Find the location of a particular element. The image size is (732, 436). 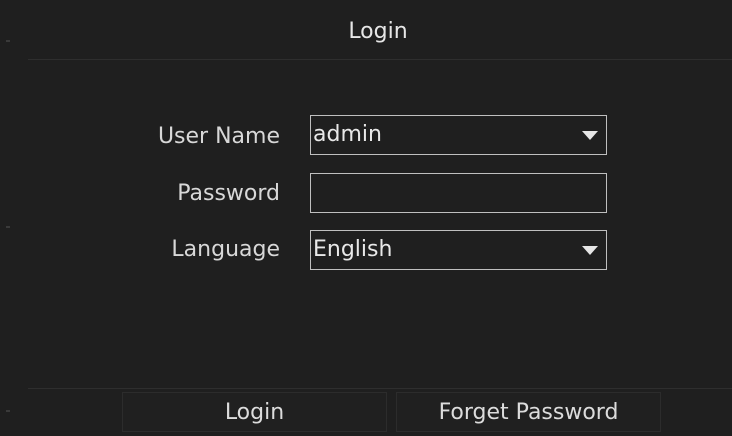

footer-divider is located at coordinates (380, 388).